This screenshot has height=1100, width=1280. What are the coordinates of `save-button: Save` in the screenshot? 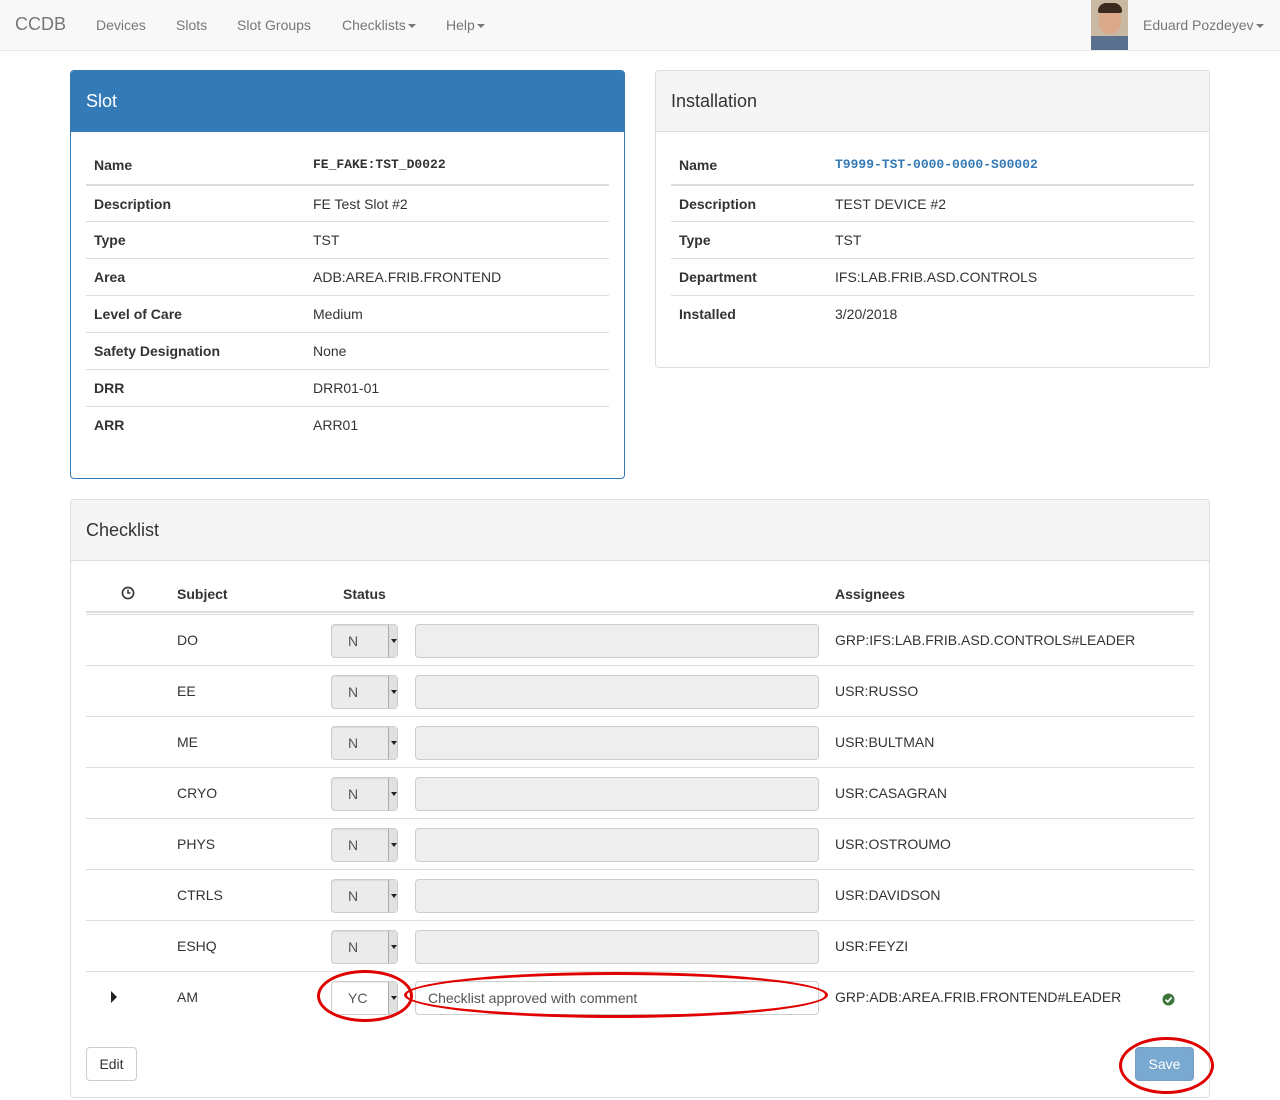 It's located at (1164, 1064).